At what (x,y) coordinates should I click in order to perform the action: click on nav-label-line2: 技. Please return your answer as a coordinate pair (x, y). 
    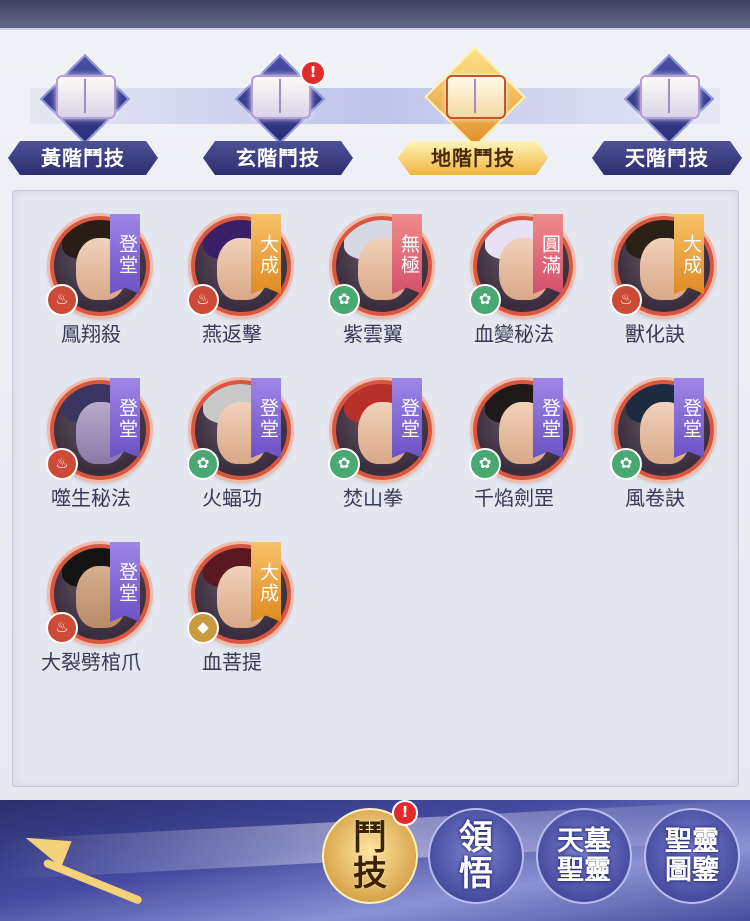
    Looking at the image, I should click on (370, 874).